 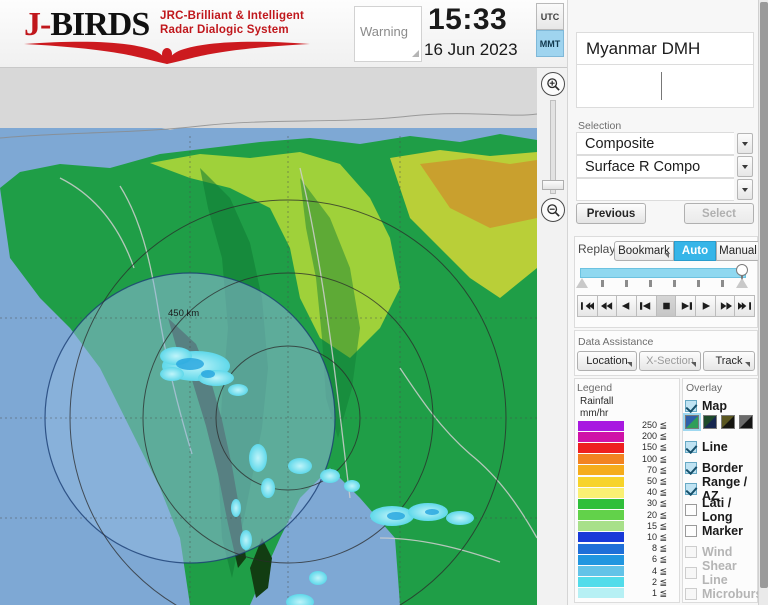 I want to click on legend-value: 1 ≦, so click(x=659, y=592).